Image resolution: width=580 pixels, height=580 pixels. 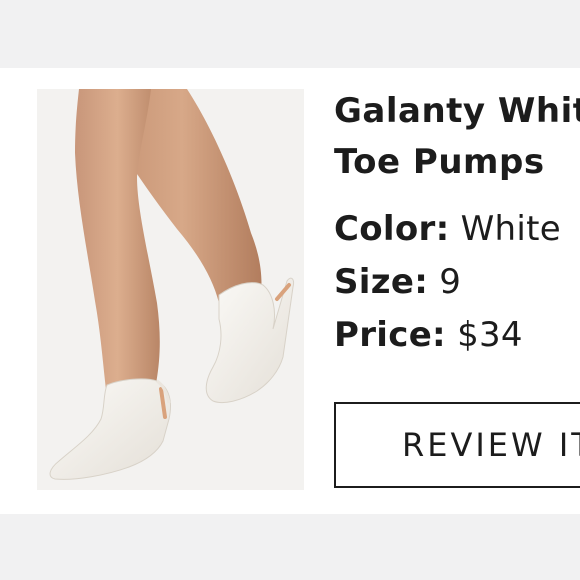 I want to click on size-attribute: Size: 9, so click(x=457, y=282).